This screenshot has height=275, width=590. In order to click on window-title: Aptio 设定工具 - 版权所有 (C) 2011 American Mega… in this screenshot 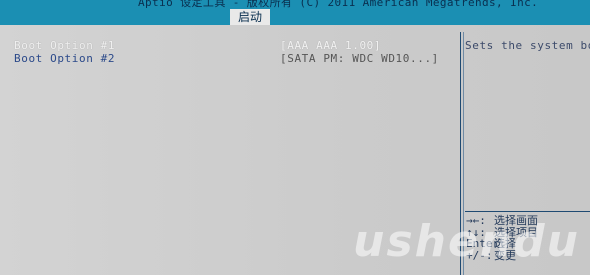, I will do `click(338, 4)`.